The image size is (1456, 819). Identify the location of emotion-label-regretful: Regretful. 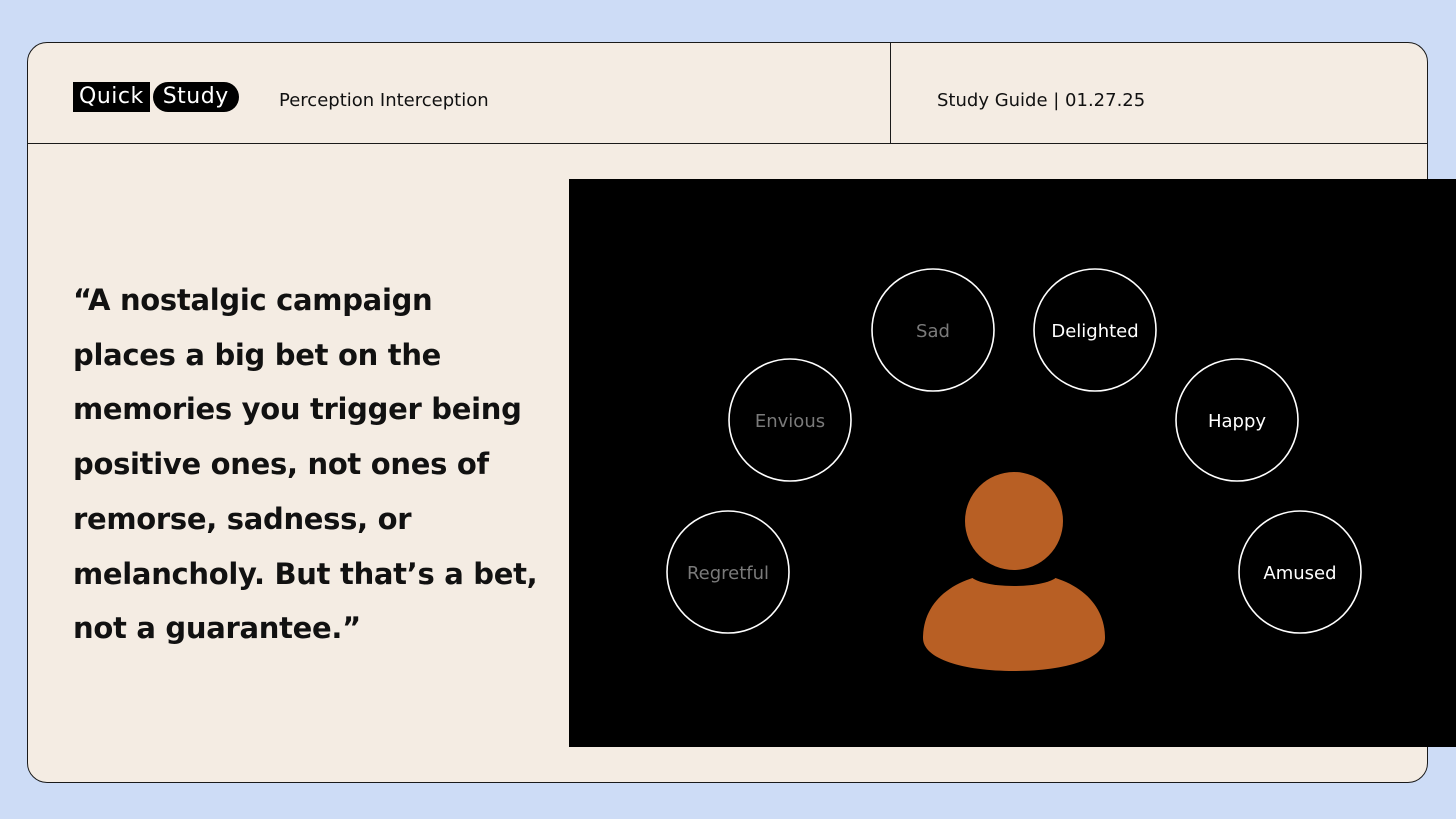
(728, 573).